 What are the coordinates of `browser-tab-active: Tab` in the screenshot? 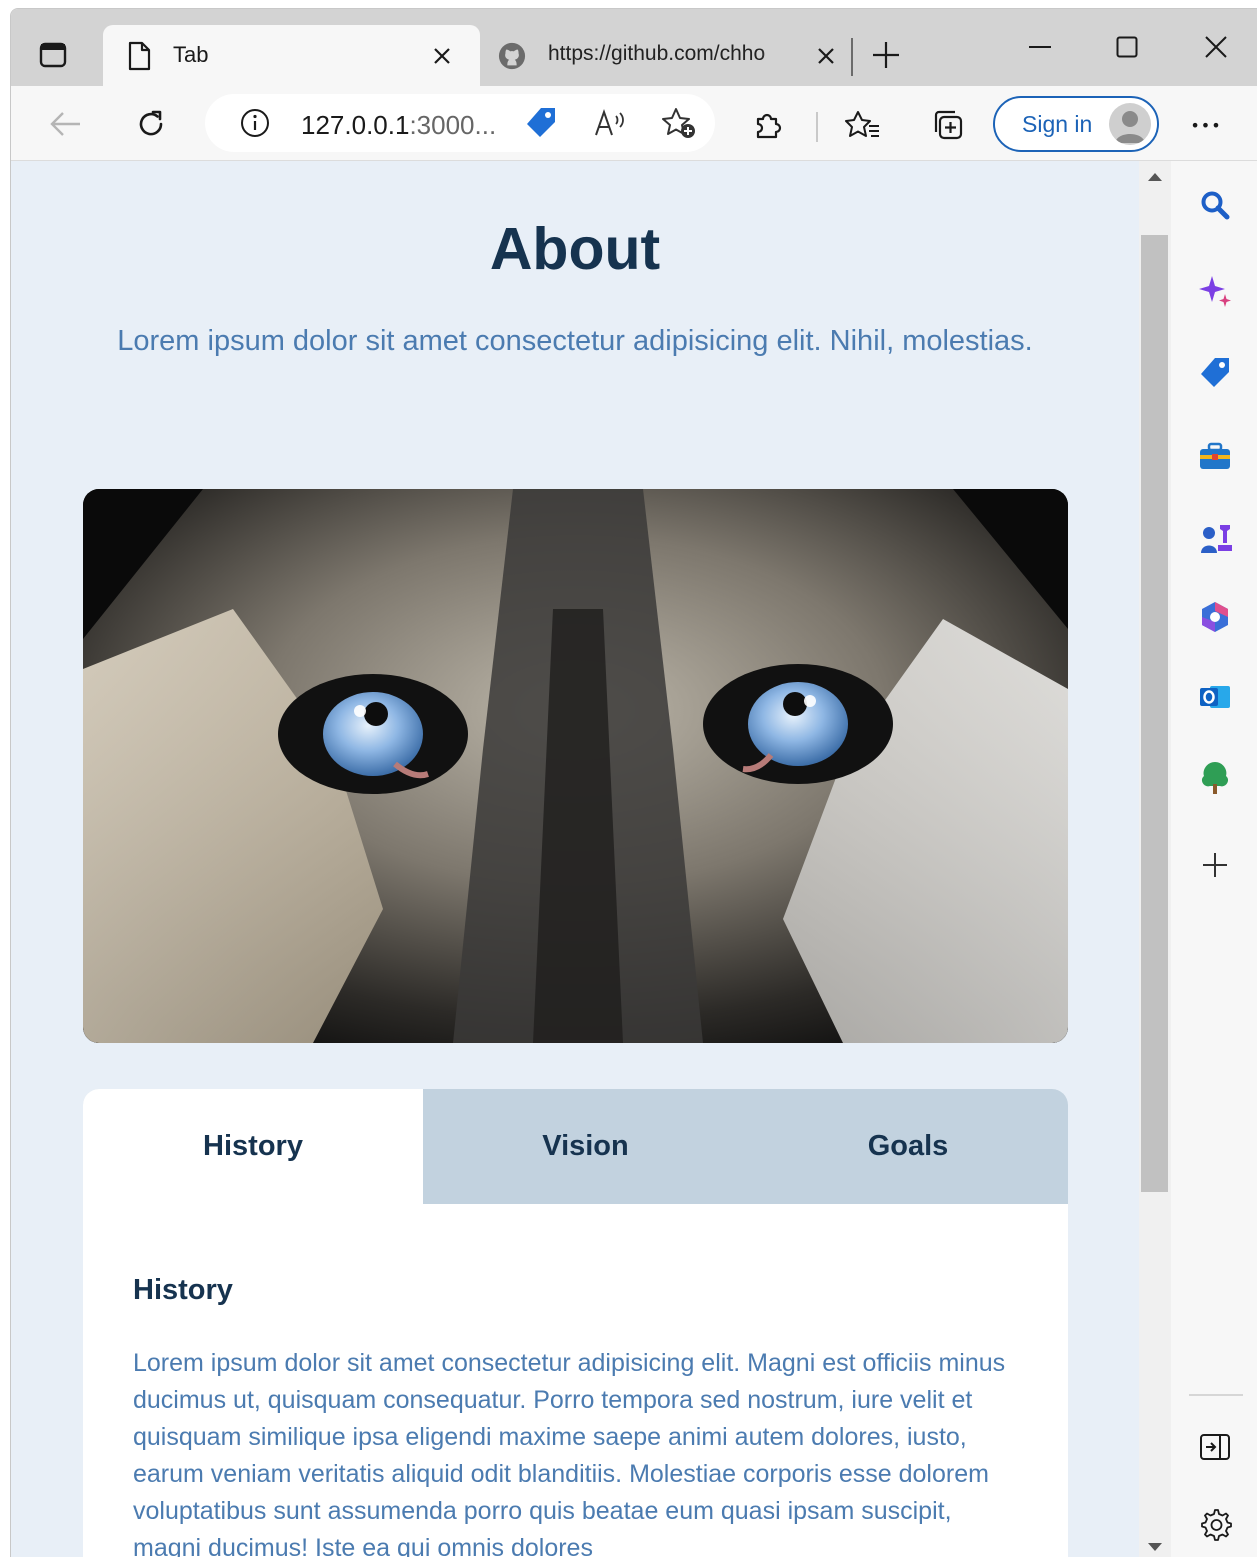 It's located at (291, 55).